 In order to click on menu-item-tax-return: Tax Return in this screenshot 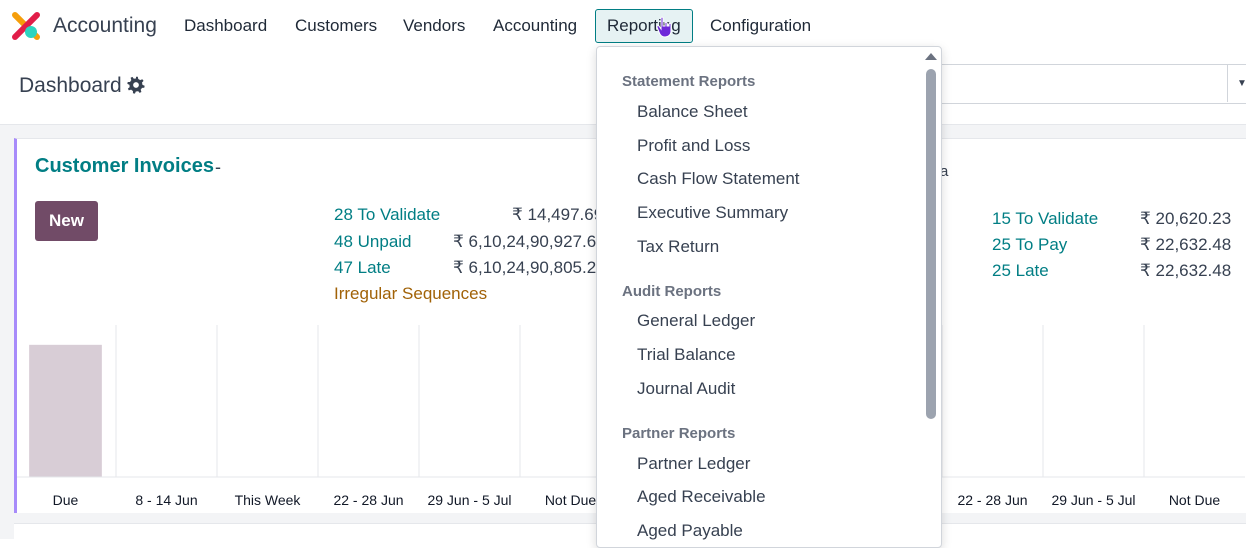, I will do `click(678, 247)`.